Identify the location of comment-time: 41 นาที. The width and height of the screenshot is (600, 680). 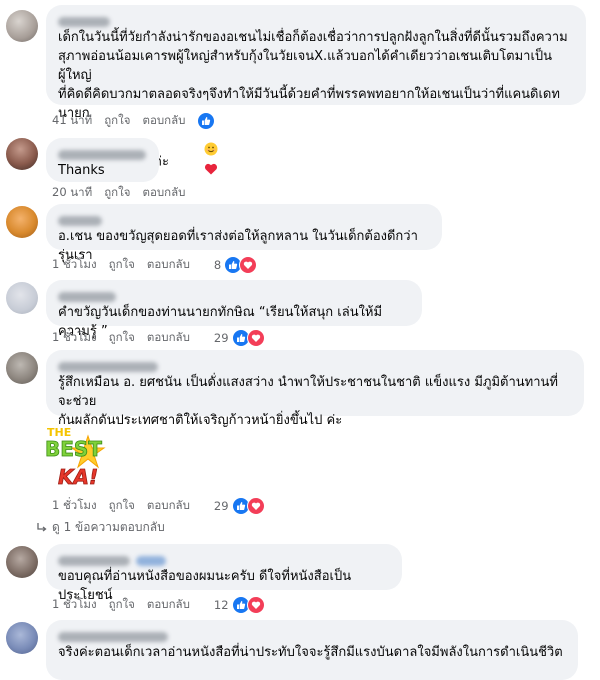
(72, 121).